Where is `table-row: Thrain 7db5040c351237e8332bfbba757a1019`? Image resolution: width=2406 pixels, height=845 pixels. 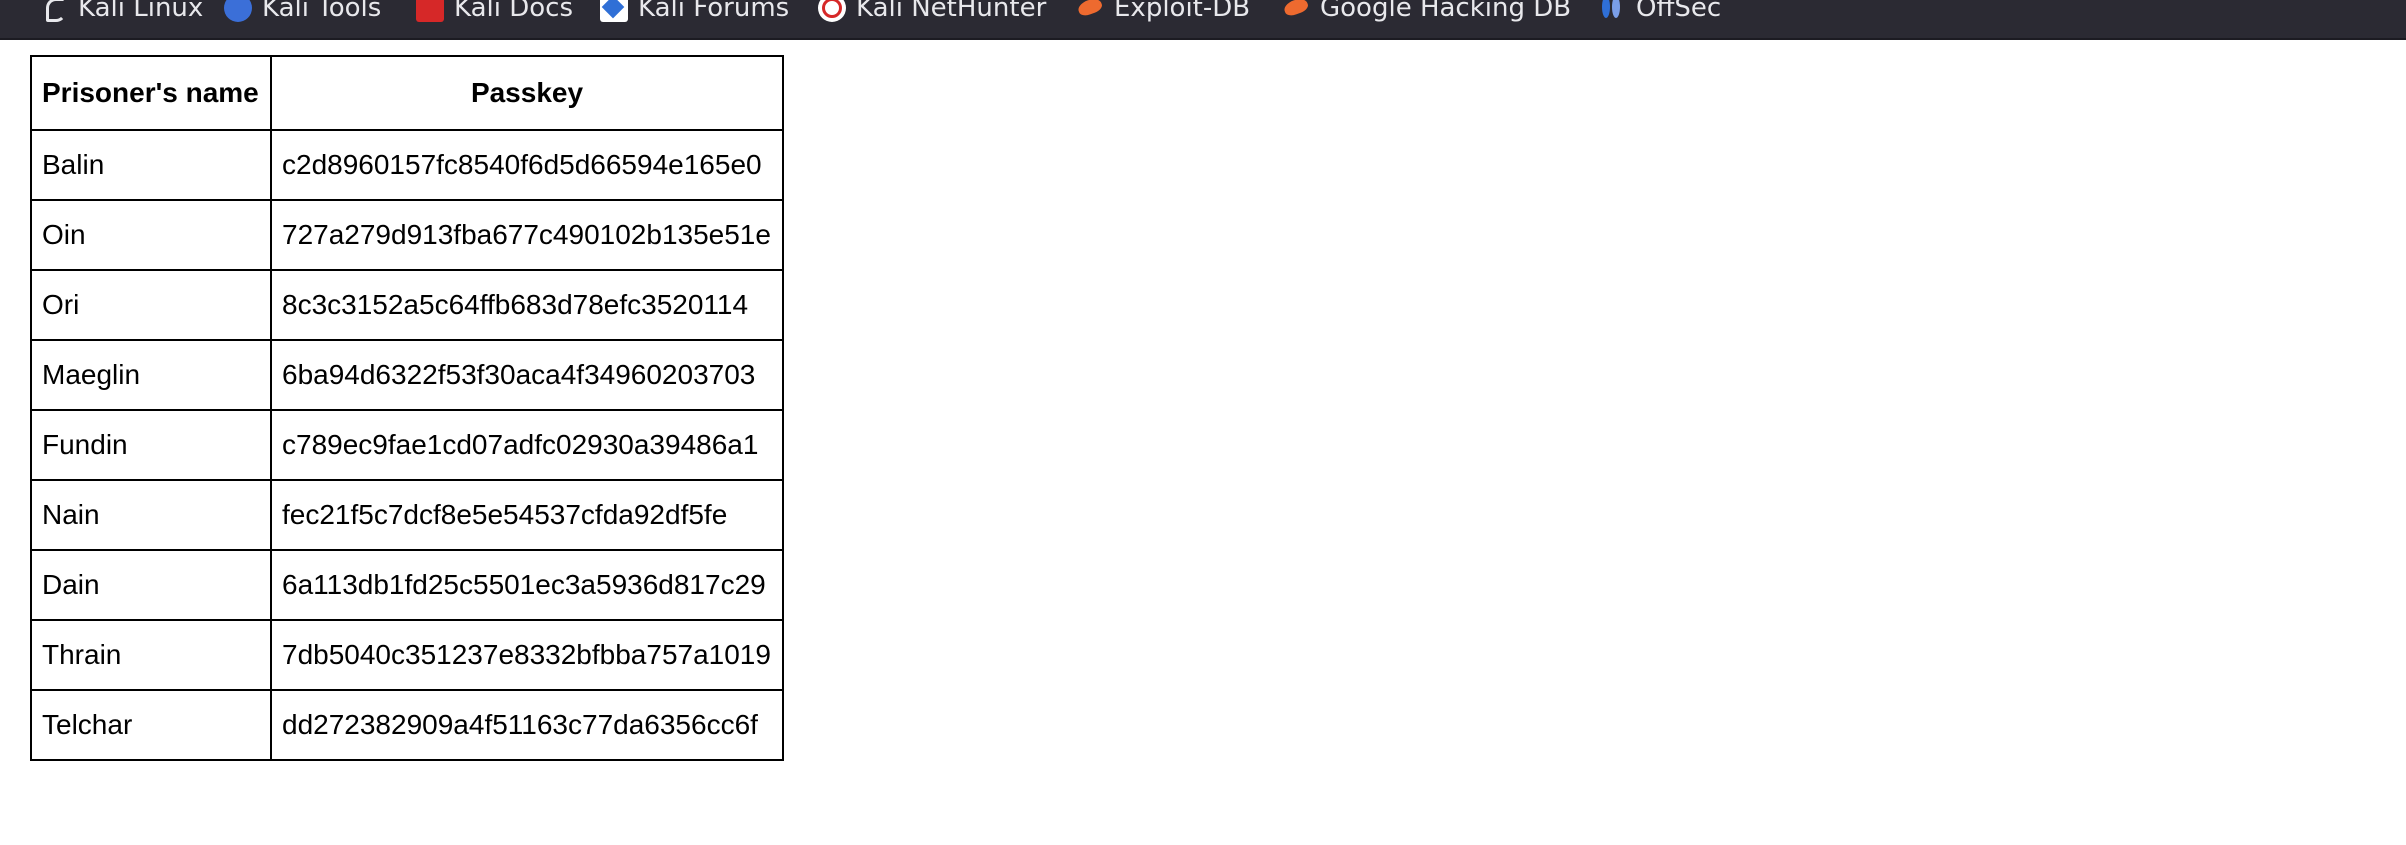
table-row: Thrain 7db5040c351237e8332bfbba757a1019 is located at coordinates (407, 655).